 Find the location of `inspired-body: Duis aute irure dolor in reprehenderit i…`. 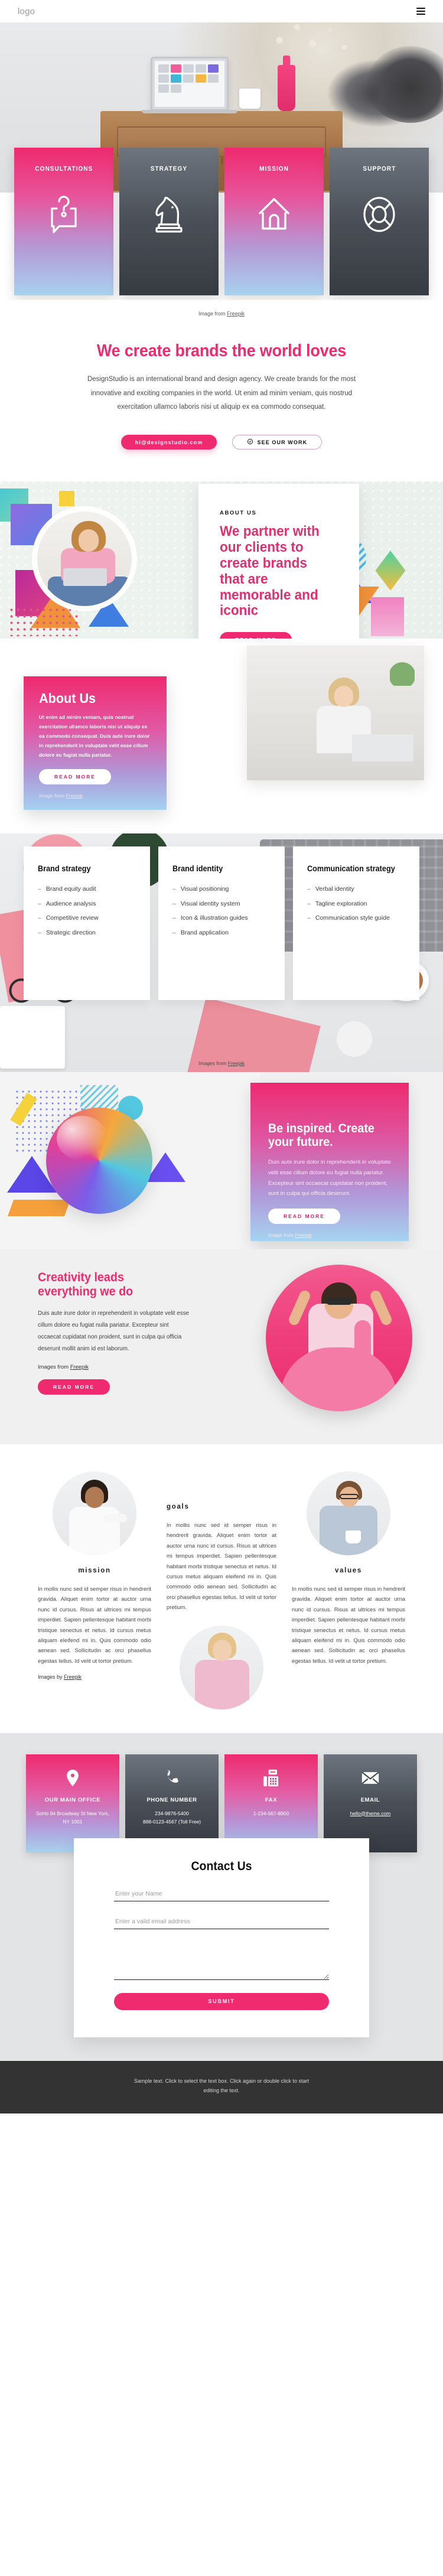

inspired-body: Duis aute irure dolor in reprehenderit i… is located at coordinates (329, 1178).